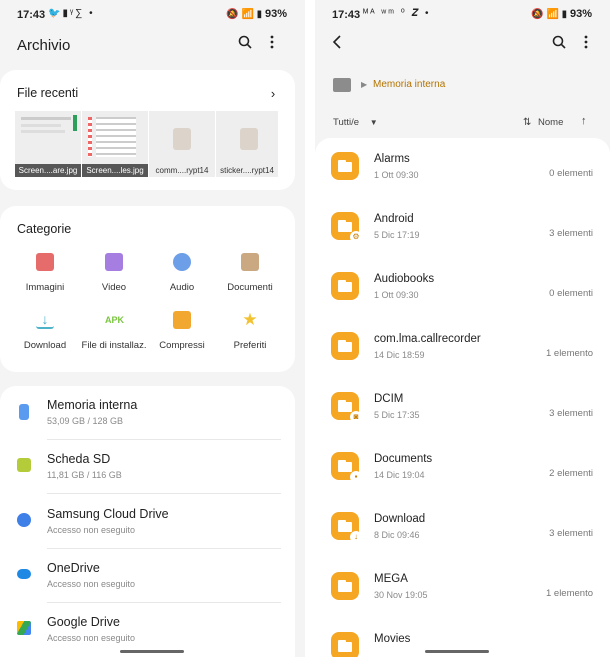 Image resolution: width=610 pixels, height=657 pixels. I want to click on cloud-icon, so click(24, 520).